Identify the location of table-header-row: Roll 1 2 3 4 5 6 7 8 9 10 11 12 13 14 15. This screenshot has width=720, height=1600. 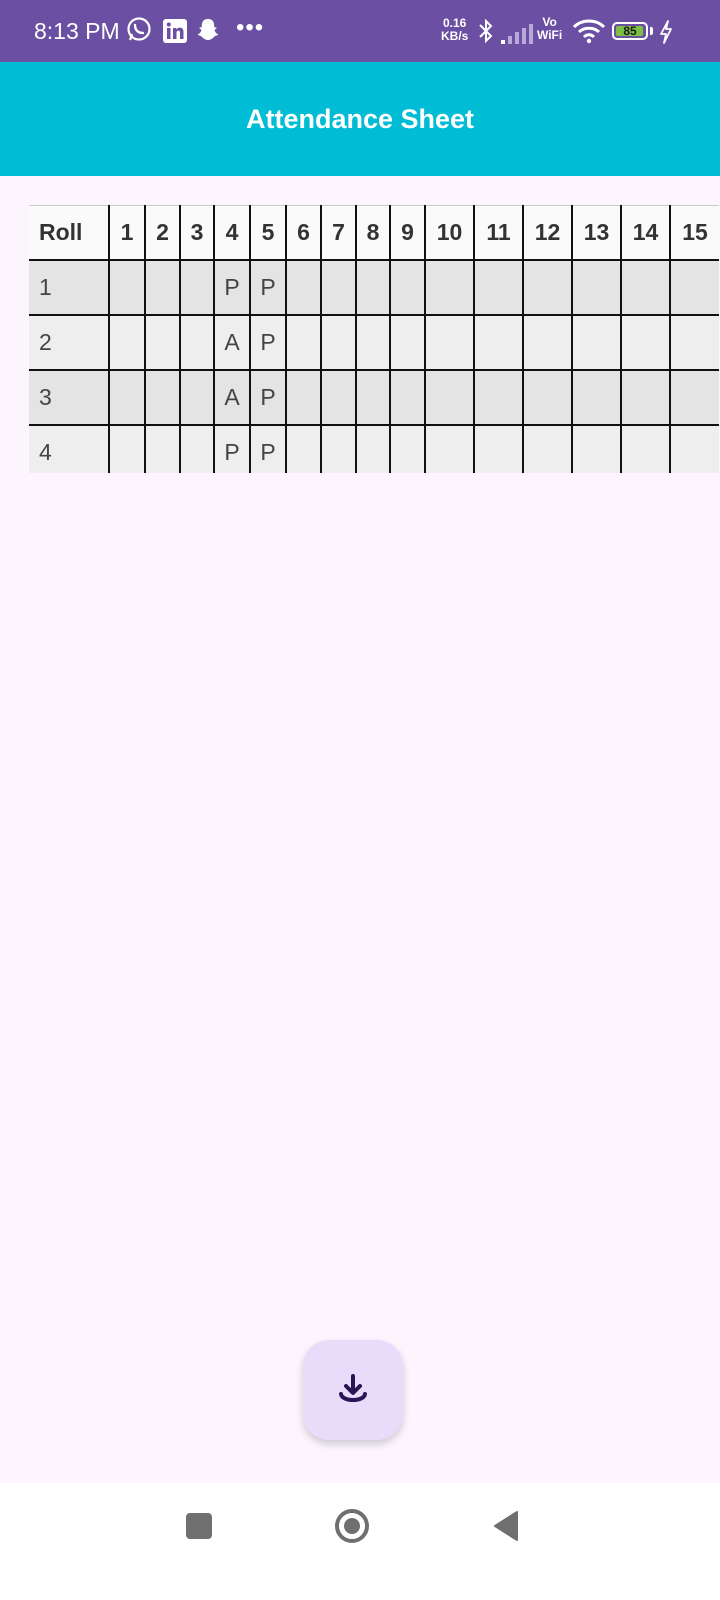
(374, 232).